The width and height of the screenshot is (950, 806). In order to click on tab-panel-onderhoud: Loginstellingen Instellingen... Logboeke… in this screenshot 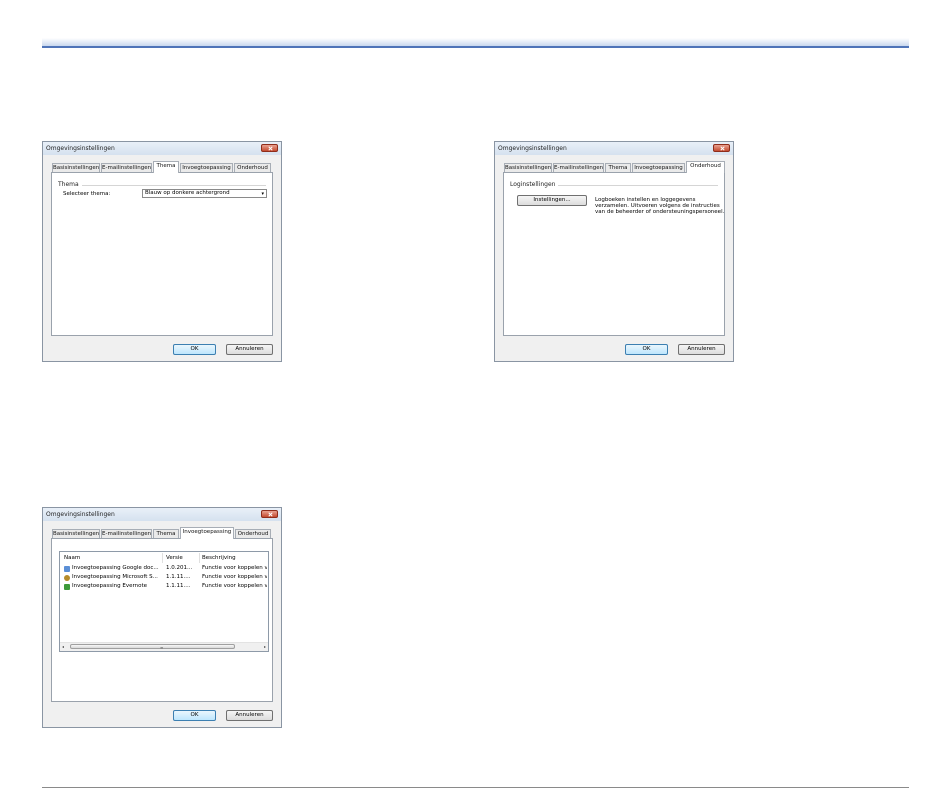, I will do `click(614, 254)`.